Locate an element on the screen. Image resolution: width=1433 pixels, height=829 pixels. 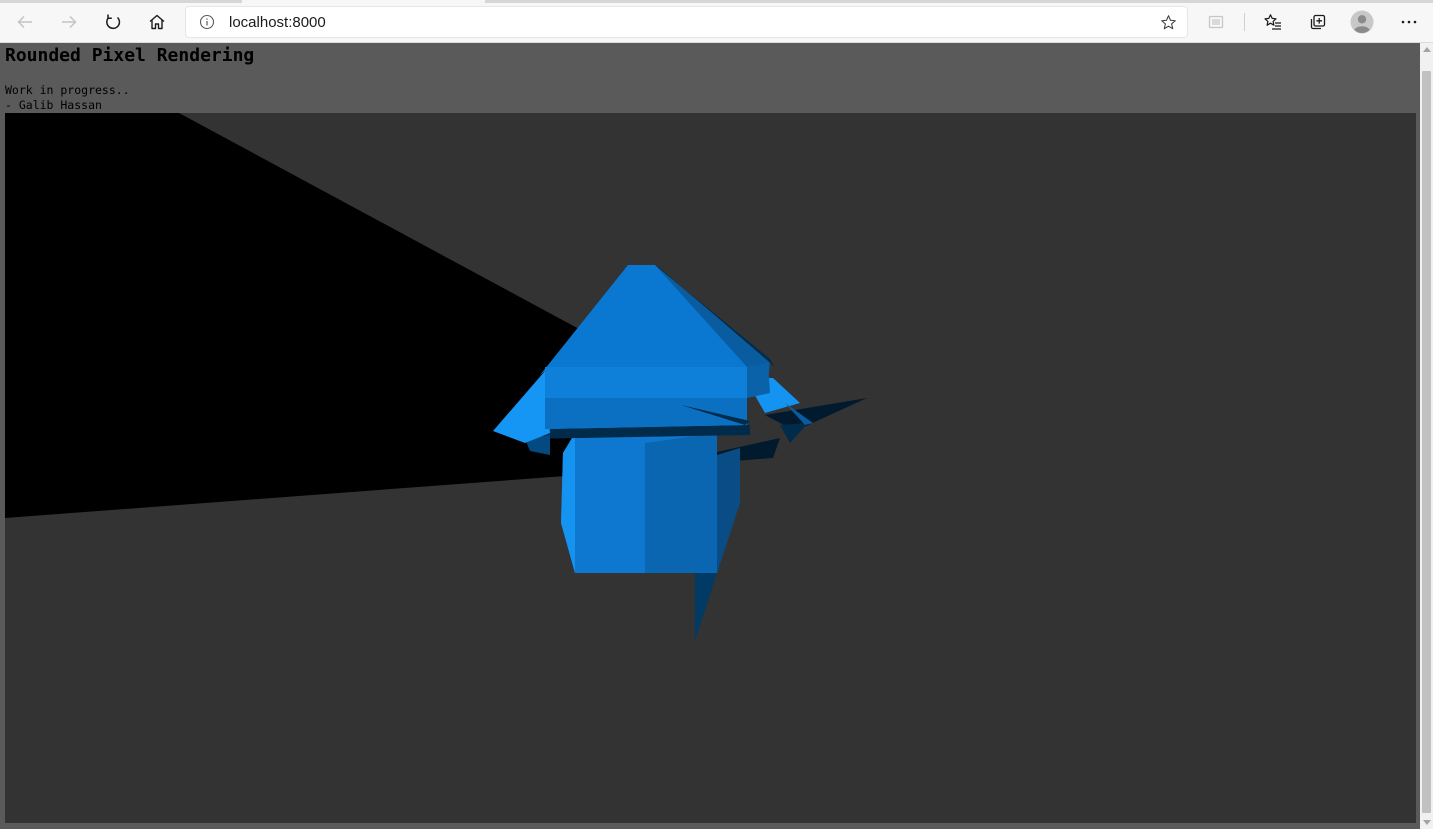
page-scrollbar is located at coordinates (1426, 436).